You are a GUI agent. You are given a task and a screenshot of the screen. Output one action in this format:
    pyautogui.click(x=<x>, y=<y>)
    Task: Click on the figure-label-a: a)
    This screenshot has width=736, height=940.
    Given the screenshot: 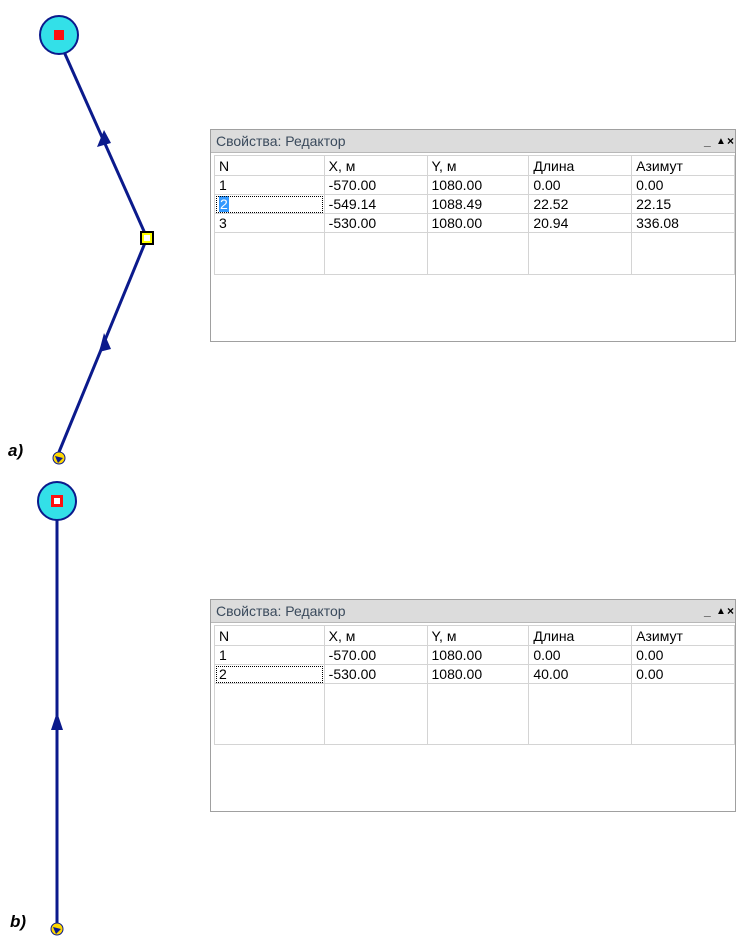 What is the action you would take?
    pyautogui.click(x=16, y=450)
    